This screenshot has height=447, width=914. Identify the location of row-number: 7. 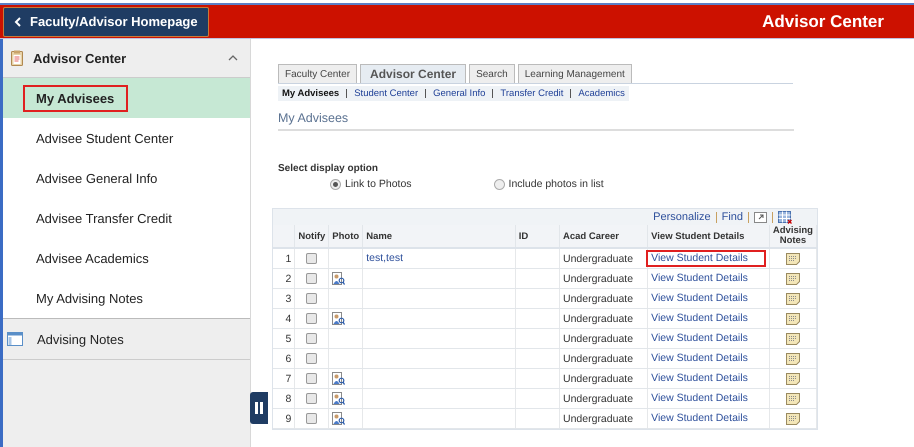
(289, 378).